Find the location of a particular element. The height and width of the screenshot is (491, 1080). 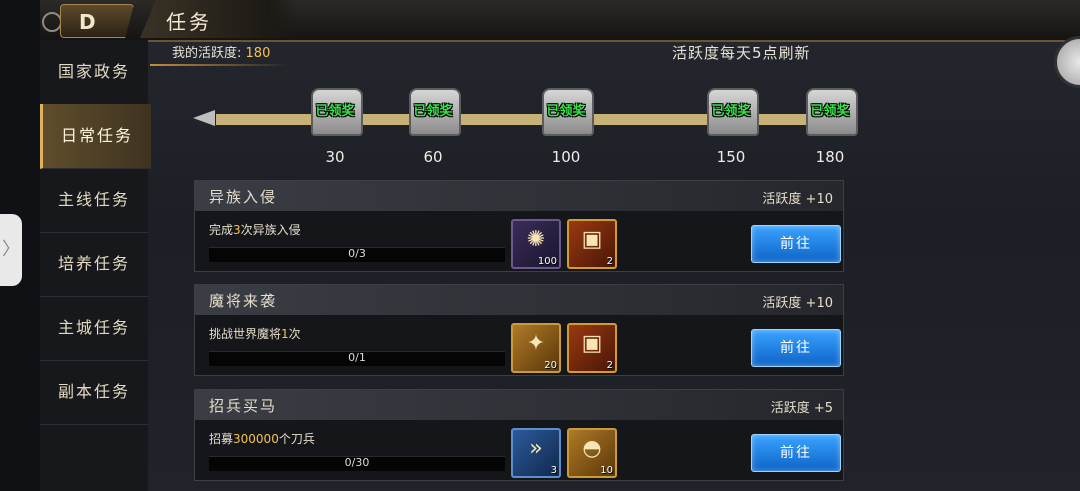

reward-item: ◓ 10 is located at coordinates (592, 453).